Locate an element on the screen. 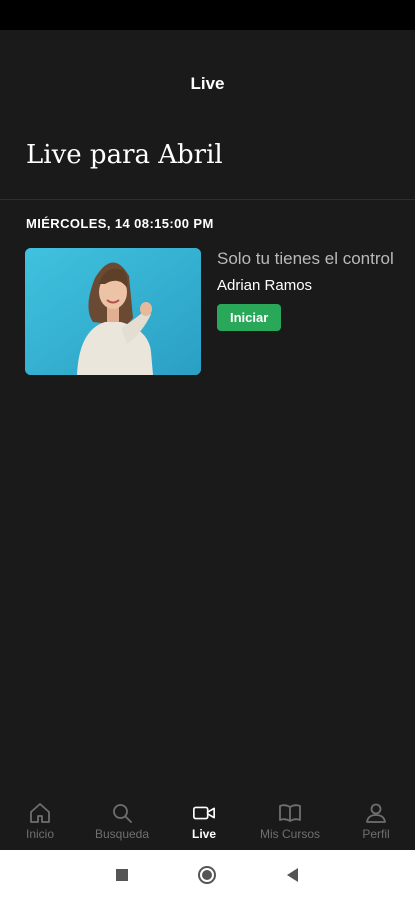 This screenshot has height=900, width=415. divider is located at coordinates (207, 199).